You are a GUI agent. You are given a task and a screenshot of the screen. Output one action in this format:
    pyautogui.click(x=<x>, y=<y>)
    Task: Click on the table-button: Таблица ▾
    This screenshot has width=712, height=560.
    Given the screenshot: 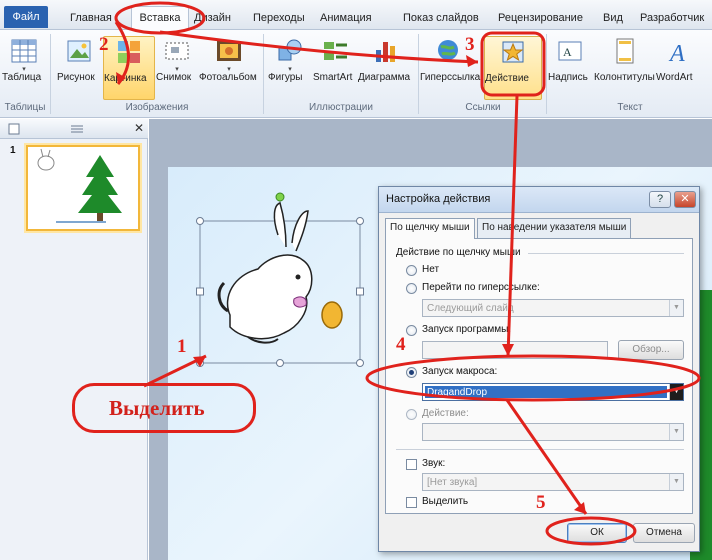 What is the action you would take?
    pyautogui.click(x=24, y=68)
    